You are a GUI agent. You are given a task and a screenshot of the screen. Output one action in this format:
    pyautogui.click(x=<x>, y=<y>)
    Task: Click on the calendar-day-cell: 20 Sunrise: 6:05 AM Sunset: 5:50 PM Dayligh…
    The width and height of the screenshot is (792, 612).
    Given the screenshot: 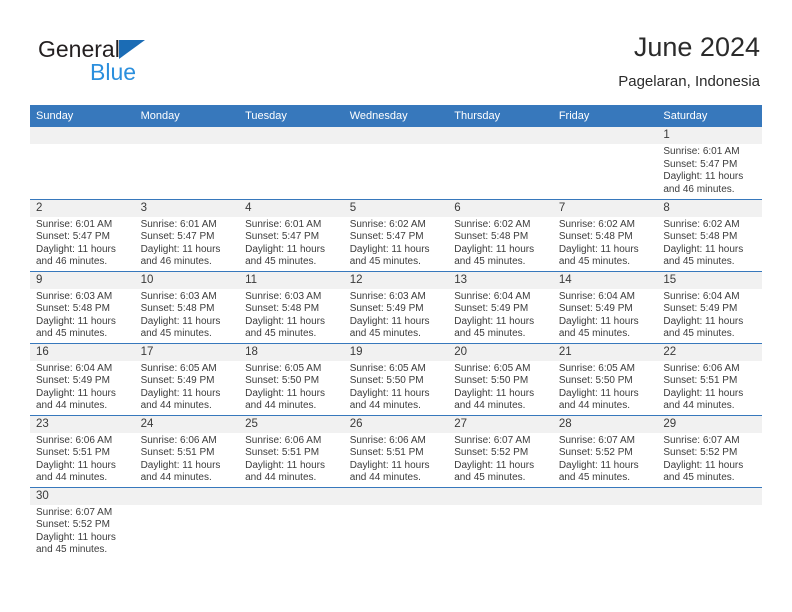 What is the action you would take?
    pyautogui.click(x=500, y=379)
    